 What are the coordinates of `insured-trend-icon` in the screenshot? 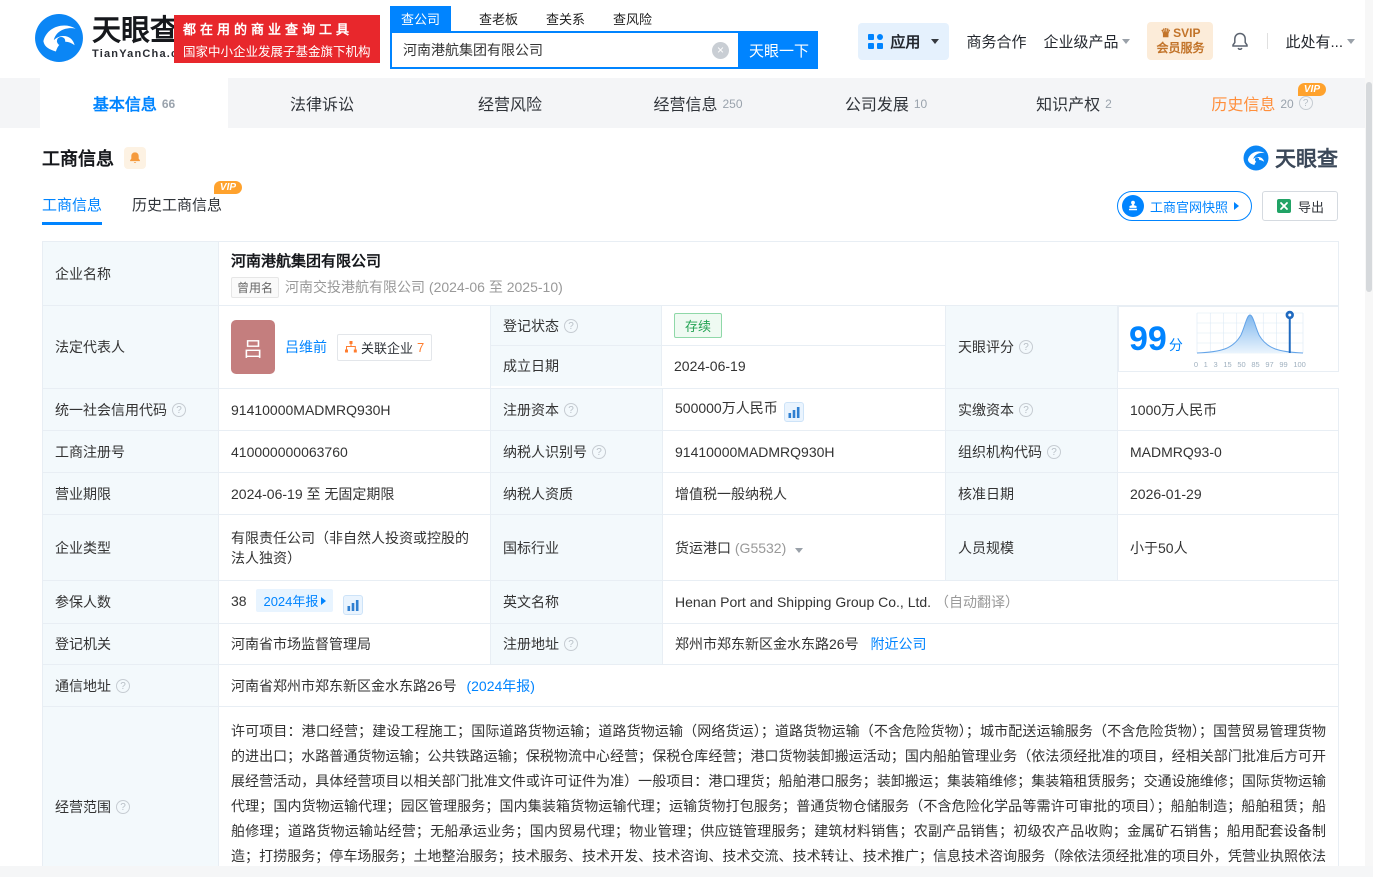 It's located at (353, 605).